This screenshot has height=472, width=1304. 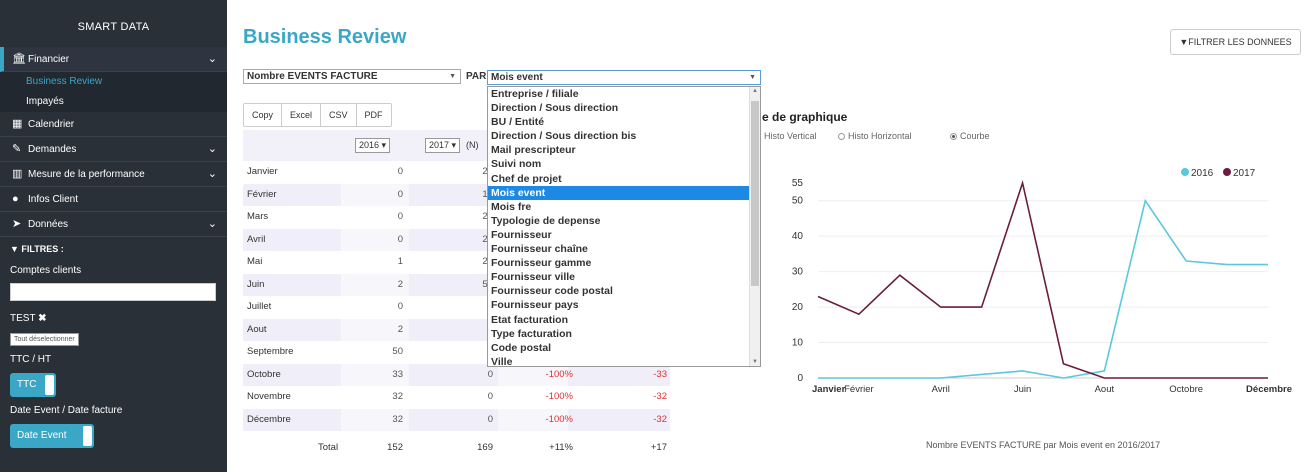 I want to click on dropdown-option: Mois fre, so click(x=624, y=207).